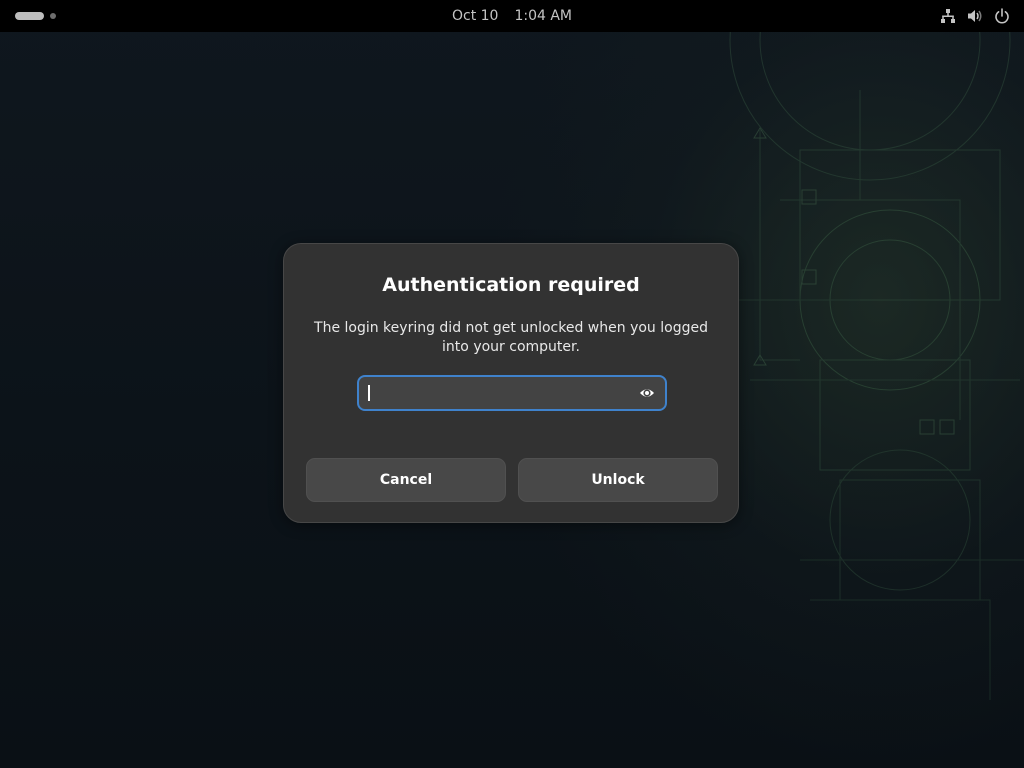  Describe the element at coordinates (475, 16) in the screenshot. I see `clock-date: Oct 10` at that location.